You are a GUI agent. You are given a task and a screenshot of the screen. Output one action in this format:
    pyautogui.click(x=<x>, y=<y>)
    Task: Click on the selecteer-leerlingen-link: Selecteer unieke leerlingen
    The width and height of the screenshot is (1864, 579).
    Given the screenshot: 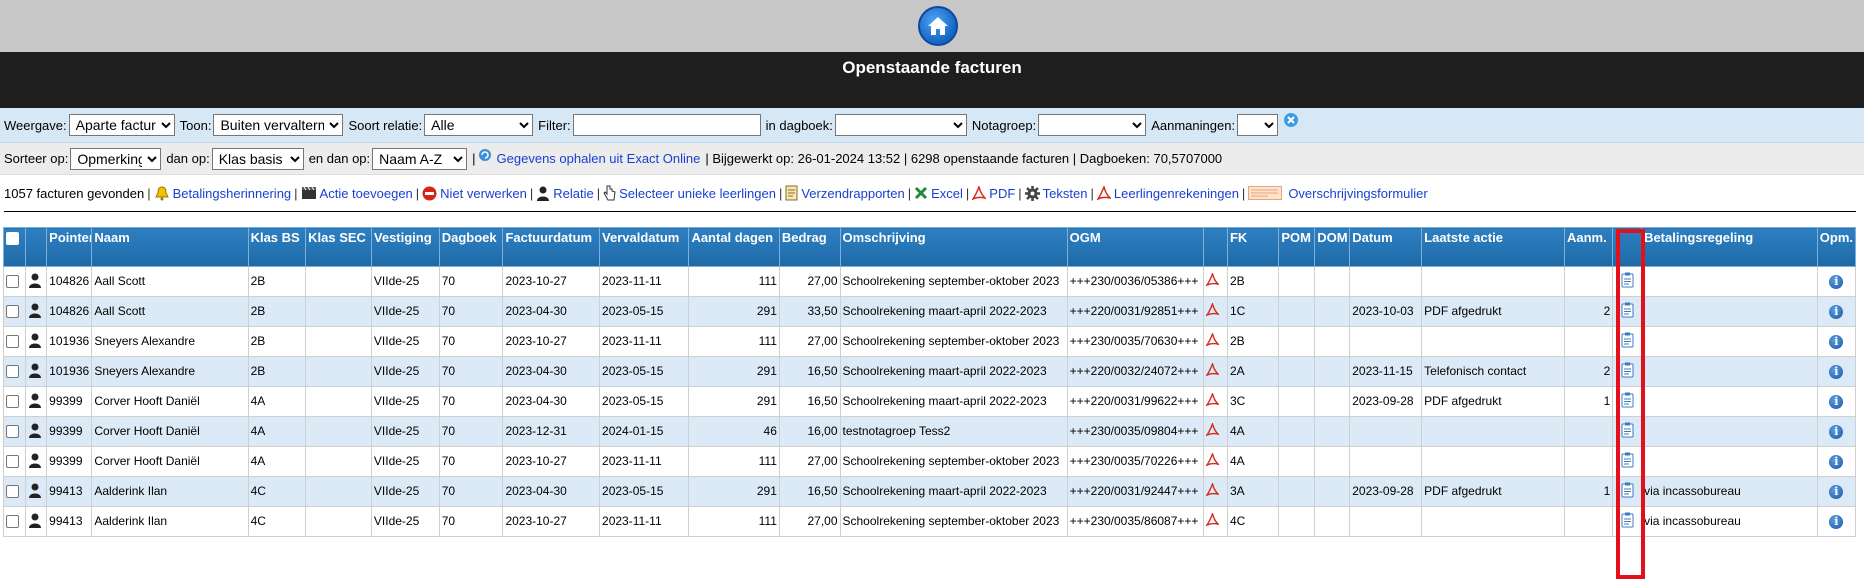 What is the action you would take?
    pyautogui.click(x=697, y=193)
    